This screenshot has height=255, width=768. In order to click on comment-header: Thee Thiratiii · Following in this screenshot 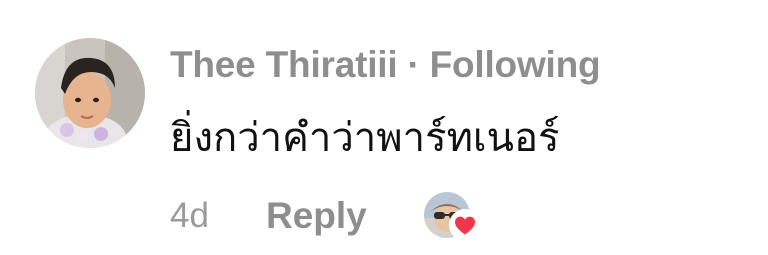, I will do `click(385, 65)`.